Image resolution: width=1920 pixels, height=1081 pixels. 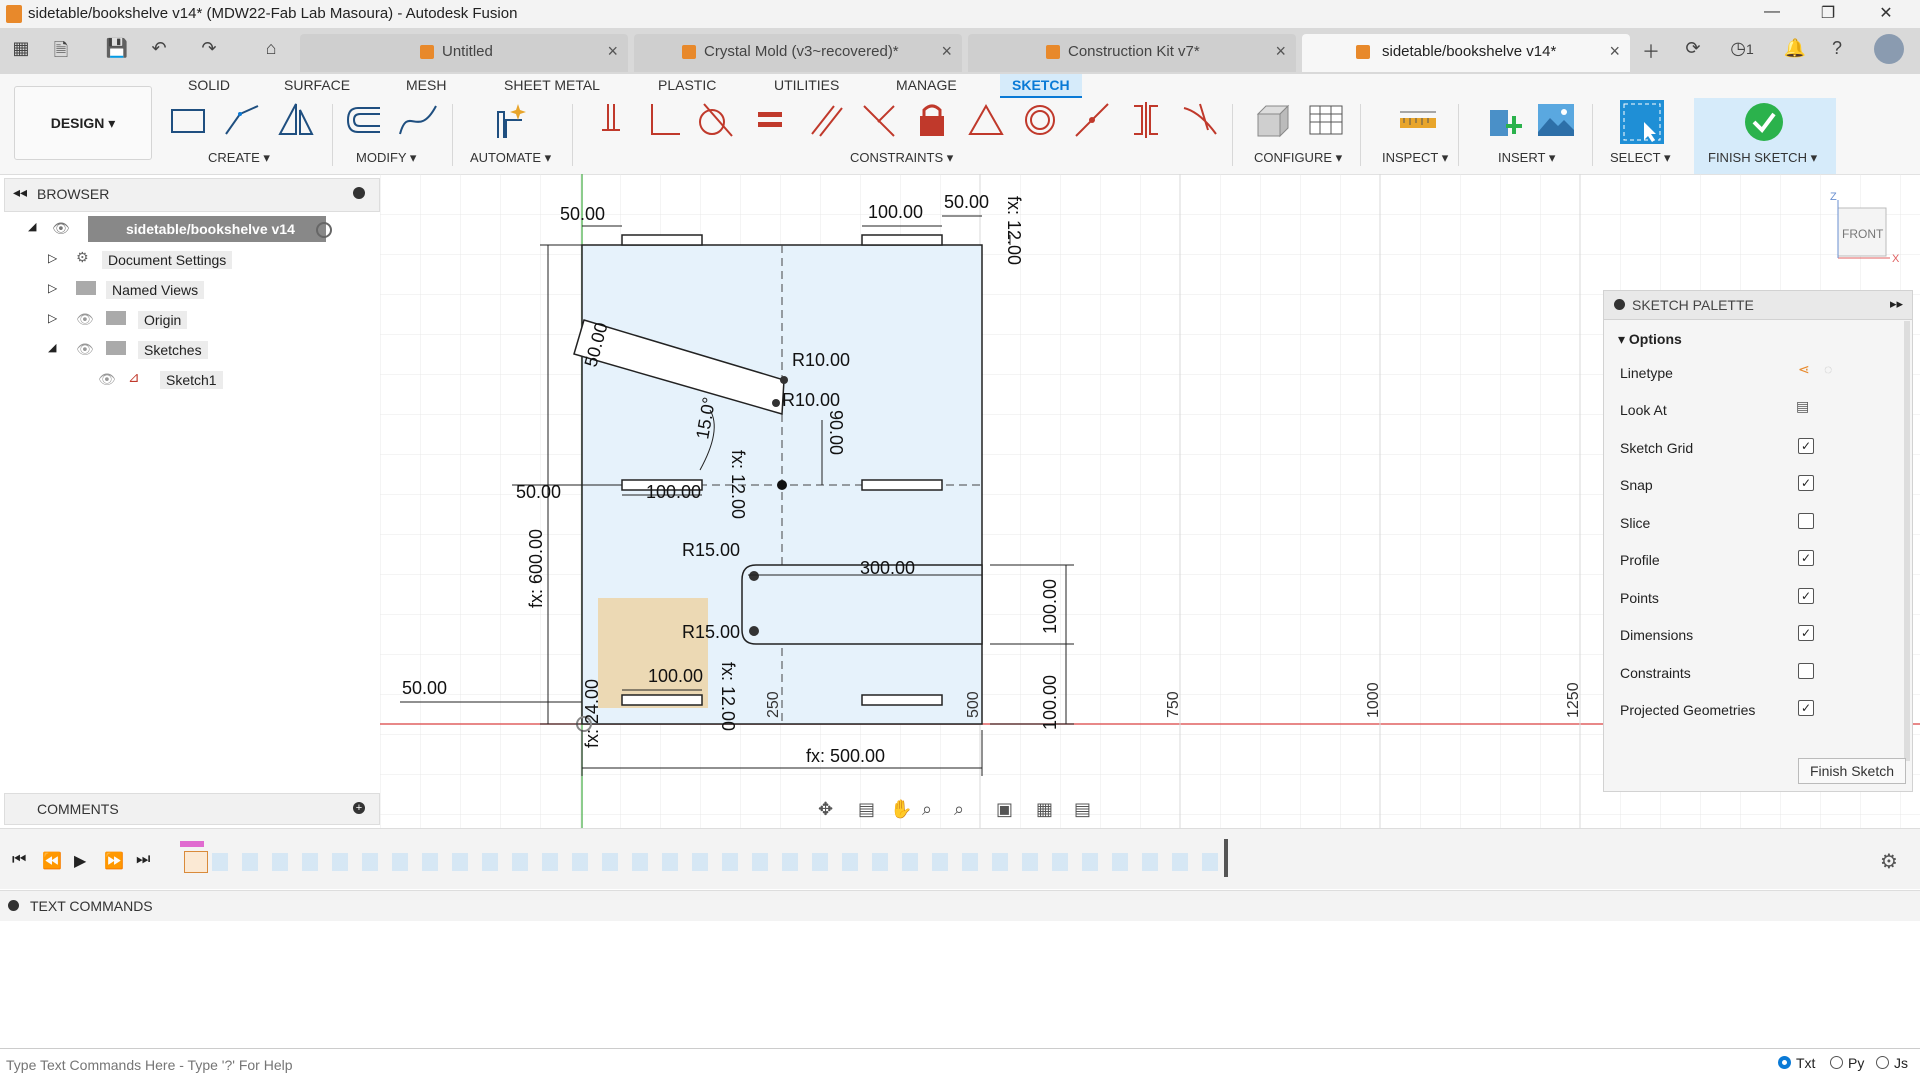 I want to click on extensions-icon: ⟳, so click(x=1693, y=51).